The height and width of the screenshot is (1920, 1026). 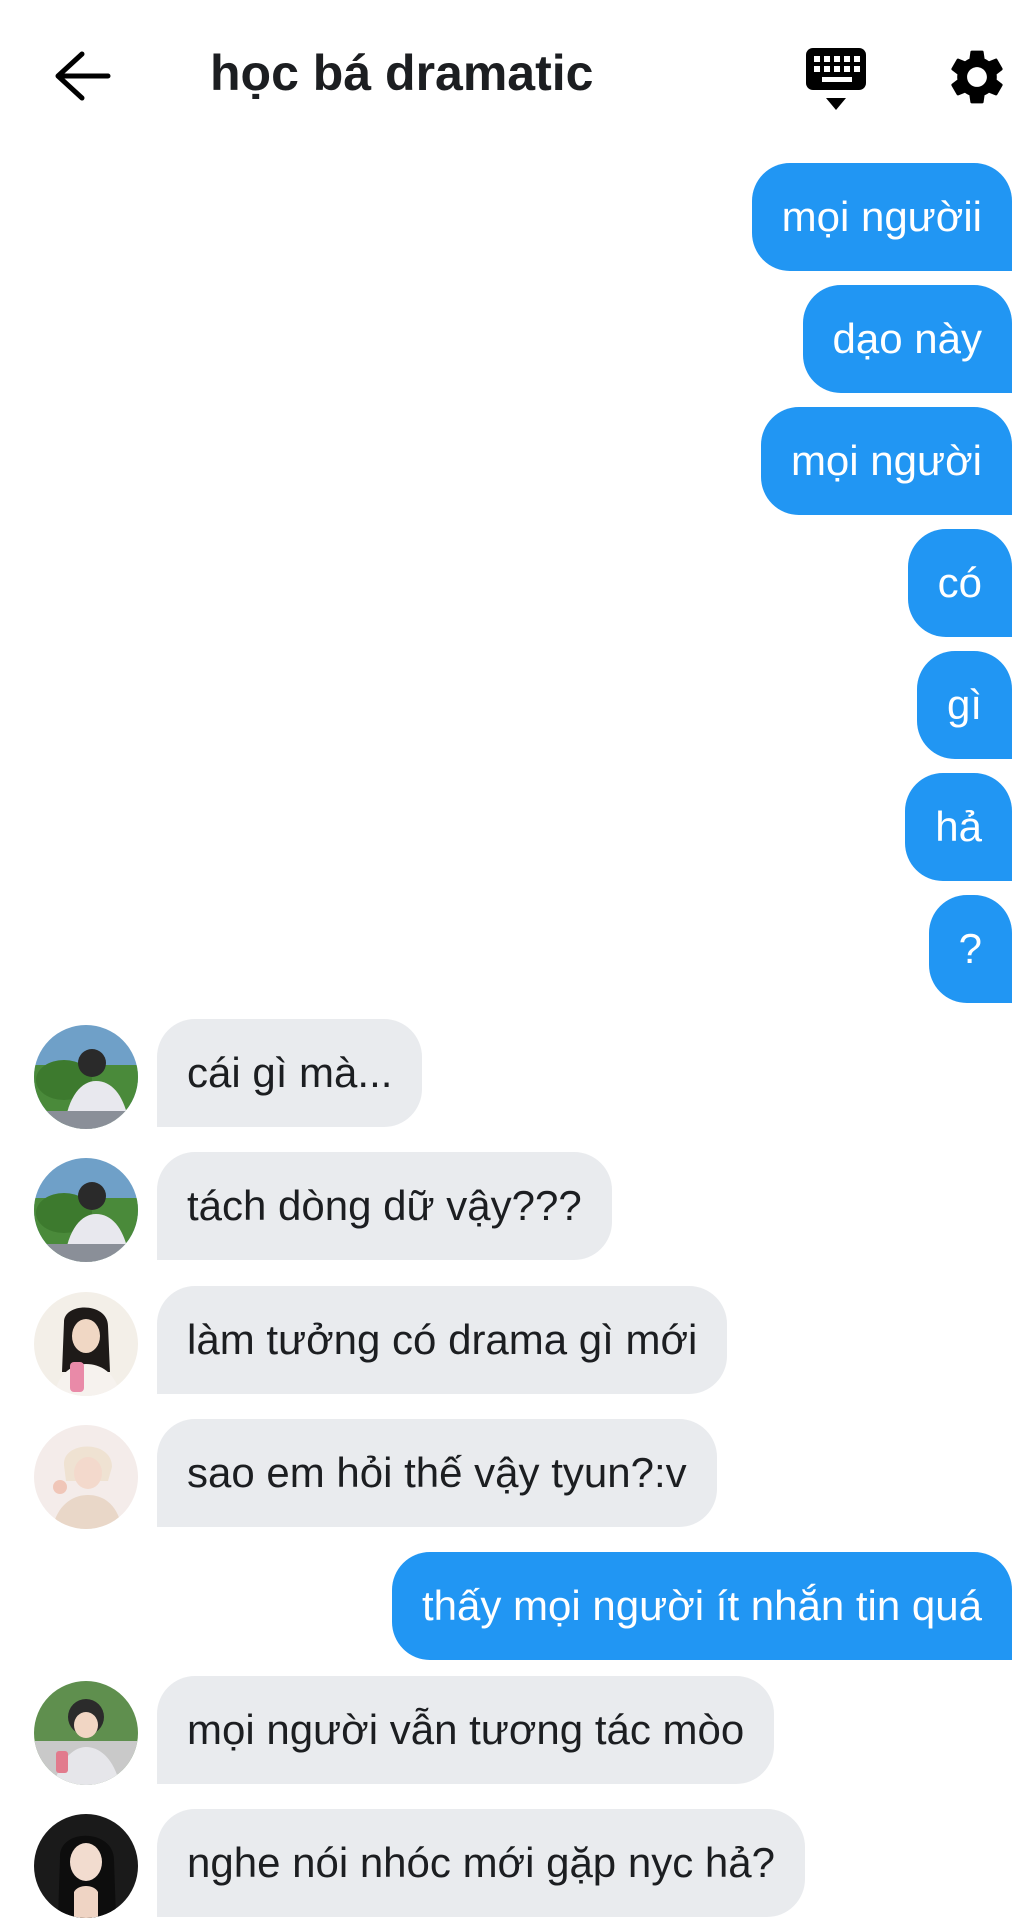 What do you see at coordinates (402, 73) in the screenshot?
I see `chat-title: học bá dramatic` at bounding box center [402, 73].